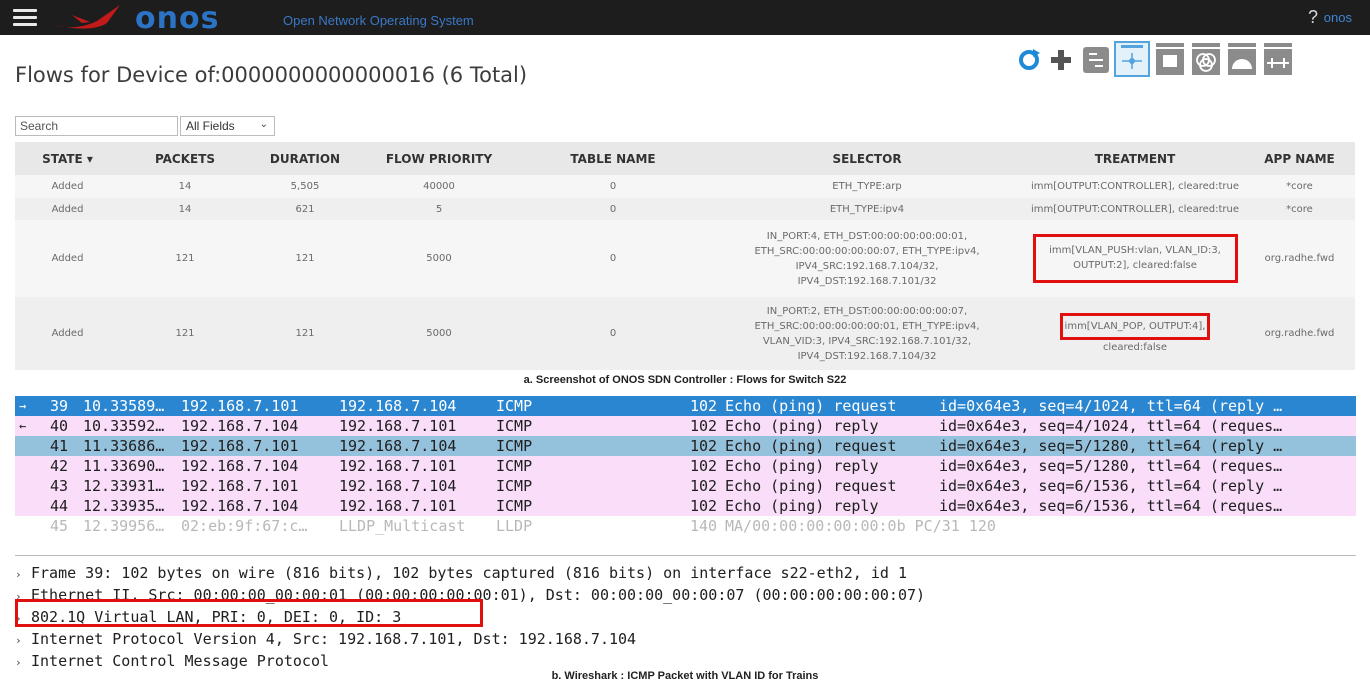 The height and width of the screenshot is (684, 1370). What do you see at coordinates (59, 466) in the screenshot?
I see `packet-number: 42` at bounding box center [59, 466].